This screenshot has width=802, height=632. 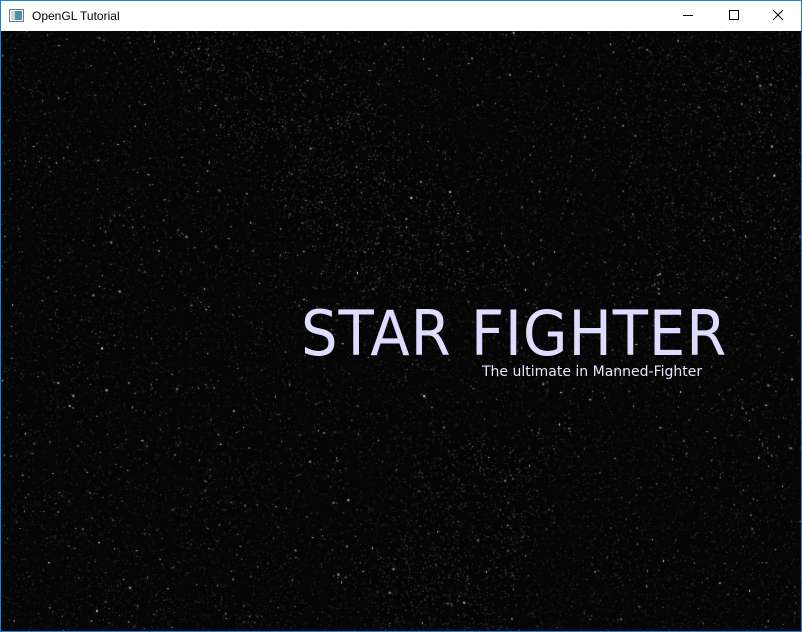 What do you see at coordinates (514, 333) in the screenshot?
I see `game-title: STAR FIGHTER` at bounding box center [514, 333].